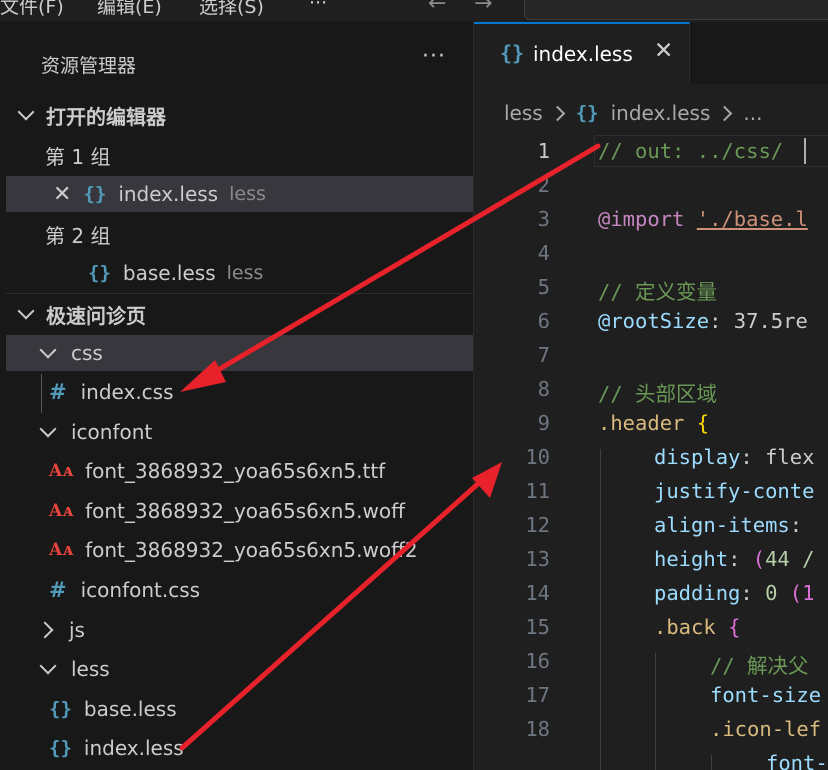  Describe the element at coordinates (239, 590) in the screenshot. I see `file-iconfont-css: # iconfont.css` at that location.